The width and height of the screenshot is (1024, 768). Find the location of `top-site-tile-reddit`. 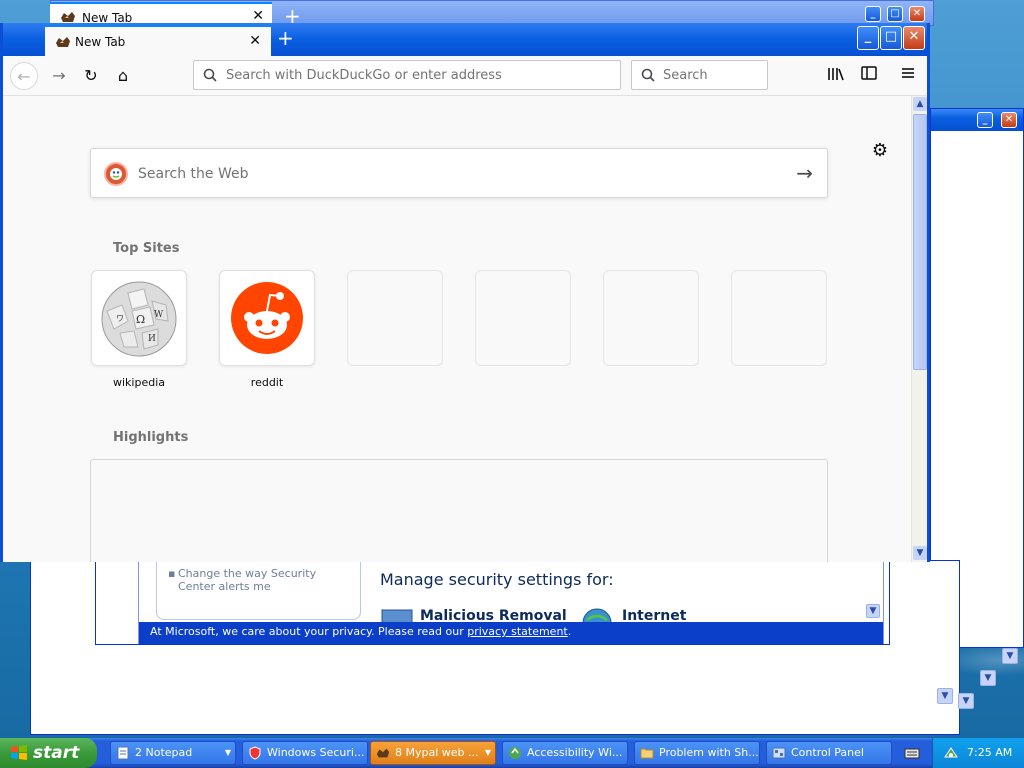

top-site-tile-reddit is located at coordinates (267, 318).